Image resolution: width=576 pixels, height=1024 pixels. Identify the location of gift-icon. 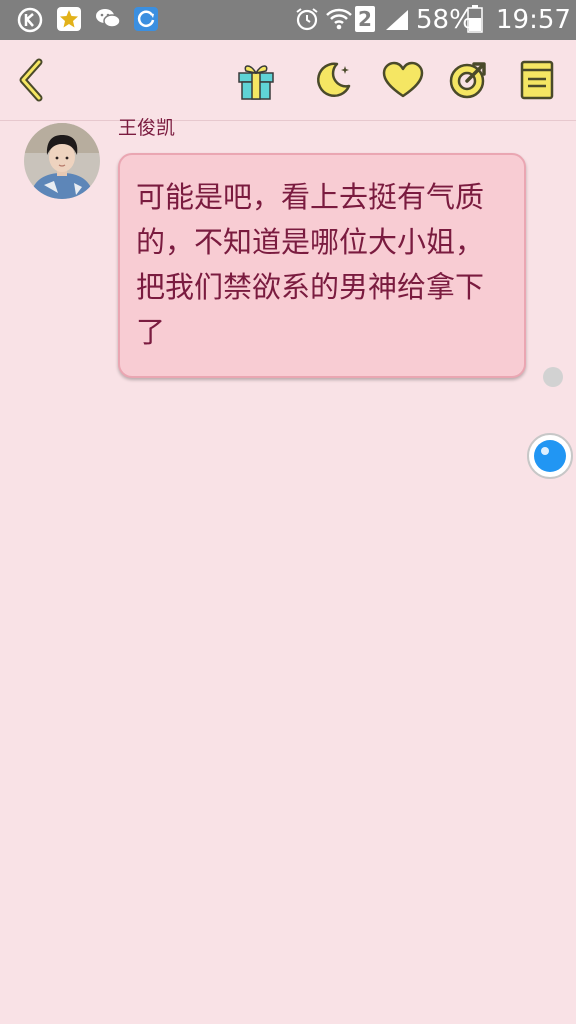
(256, 82).